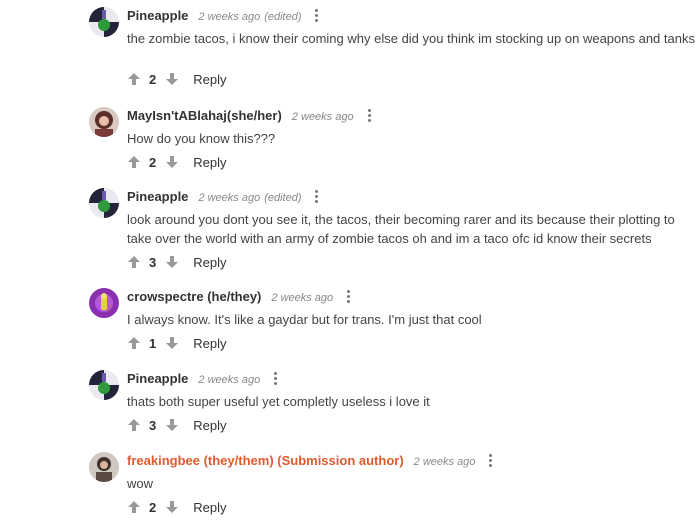 This screenshot has width=700, height=532. I want to click on comment-header: crowspectre (he/they) 2 weeks ago, so click(241, 296).